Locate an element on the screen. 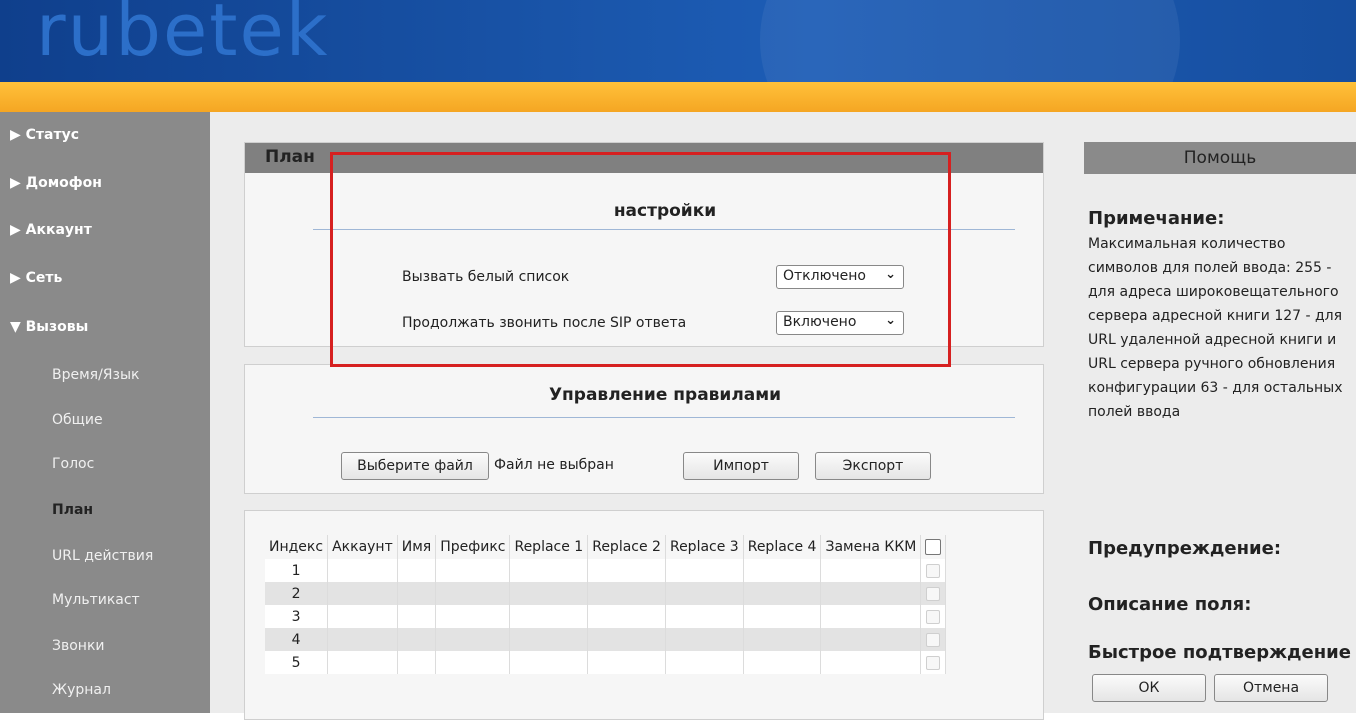 The height and width of the screenshot is (720, 1356). sidebar-item-status: ▶ Статус is located at coordinates (44, 135).